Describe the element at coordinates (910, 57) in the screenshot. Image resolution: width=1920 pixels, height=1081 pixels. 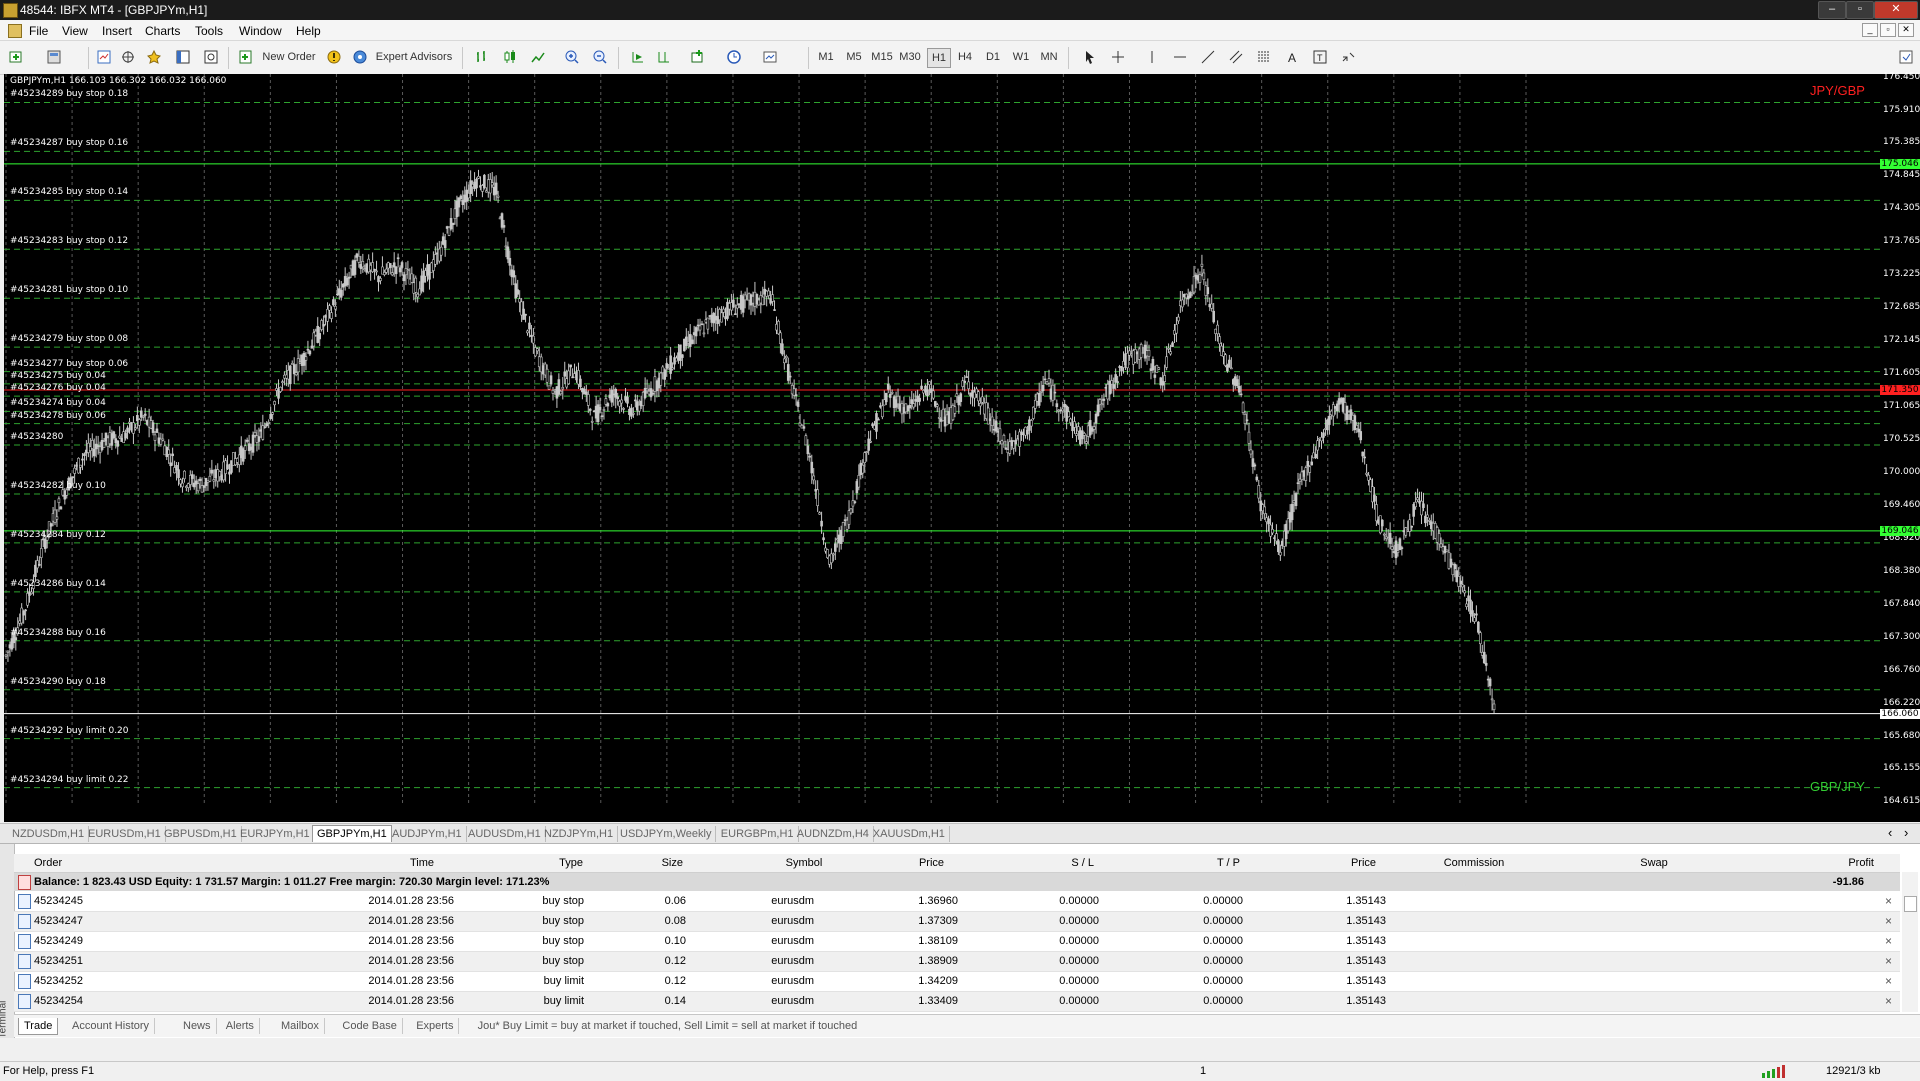
I see `timeframe-m30: M30` at that location.